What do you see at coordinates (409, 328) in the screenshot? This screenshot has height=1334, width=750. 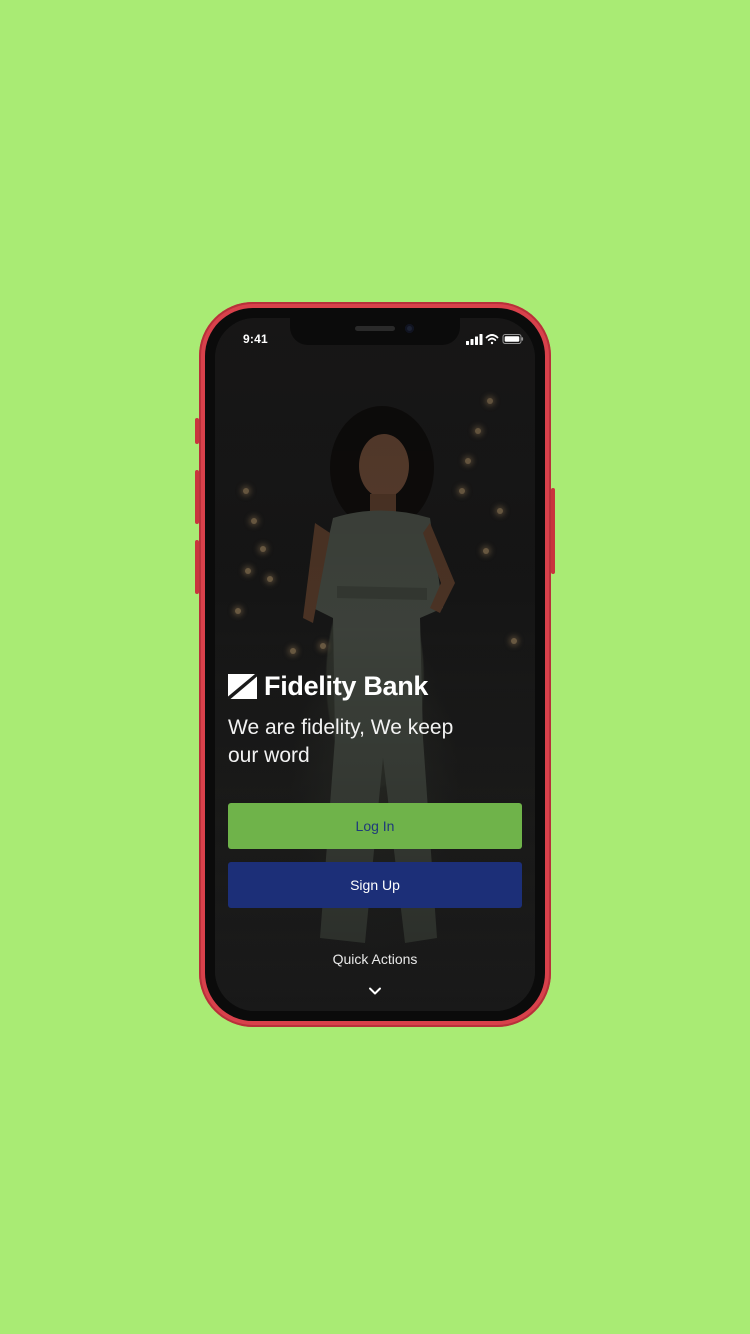 I see `front-camera` at bounding box center [409, 328].